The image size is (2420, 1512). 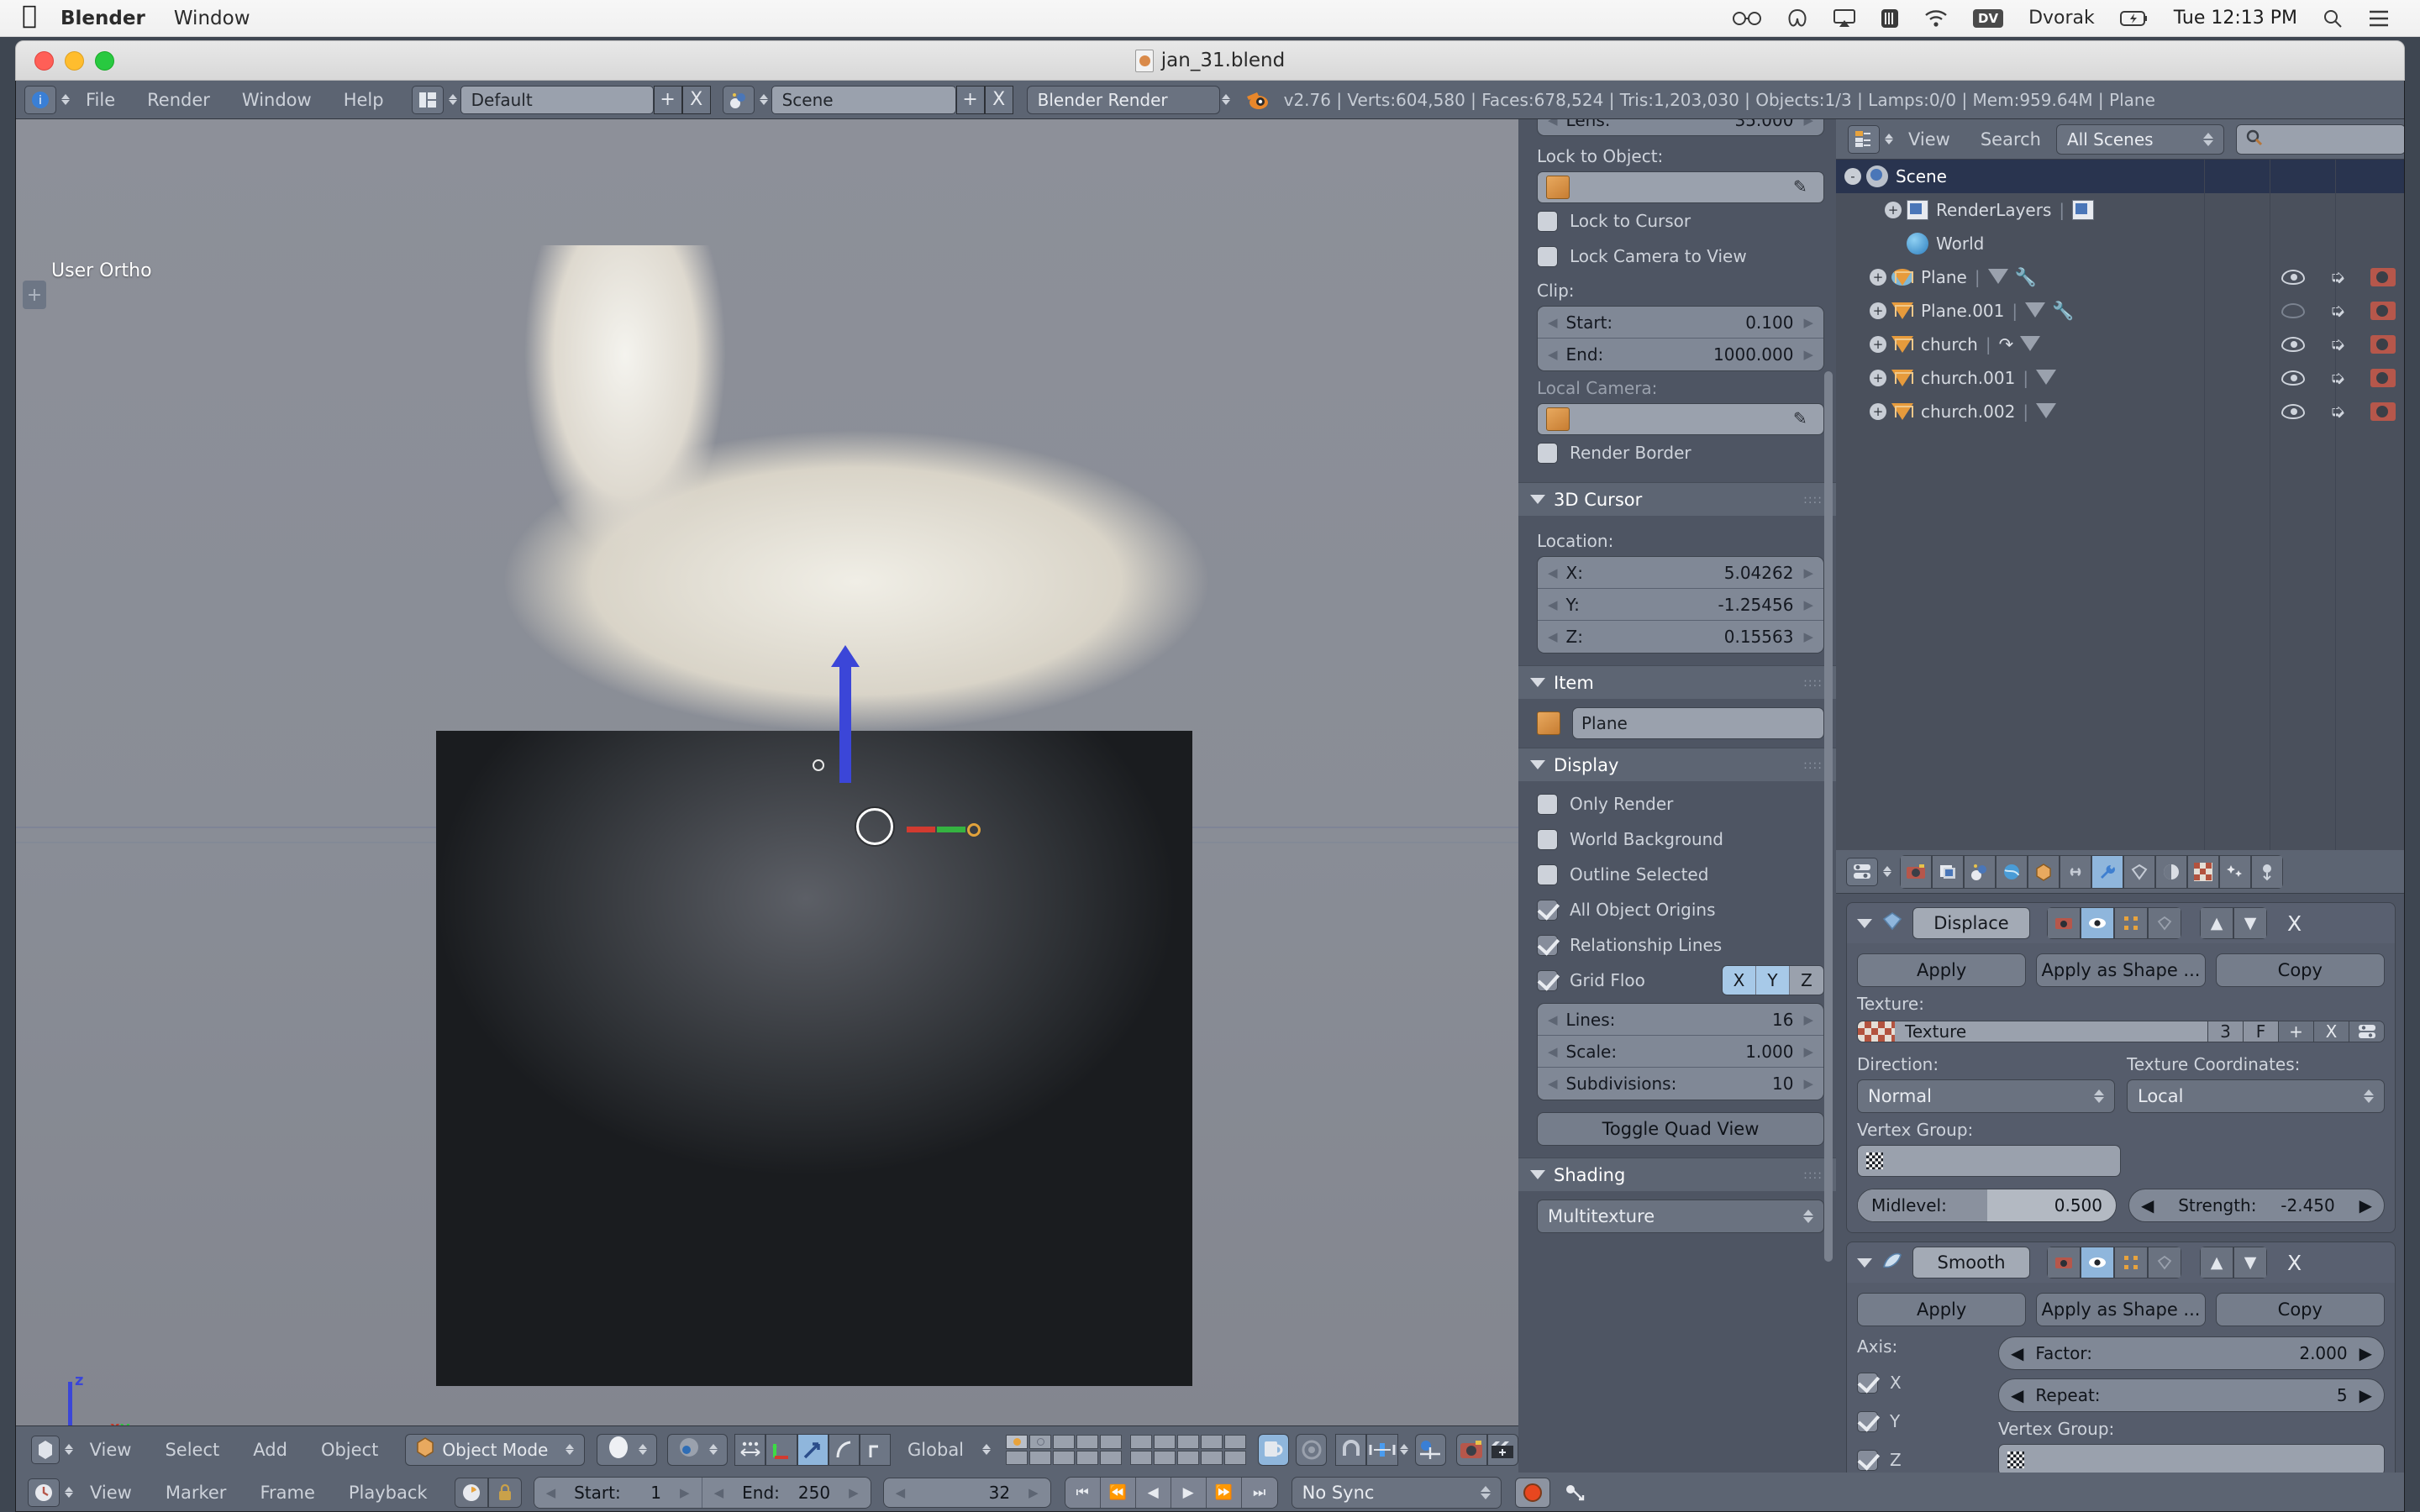 What do you see at coordinates (2366, 1395) in the screenshot?
I see `repeat-inc: ▶` at bounding box center [2366, 1395].